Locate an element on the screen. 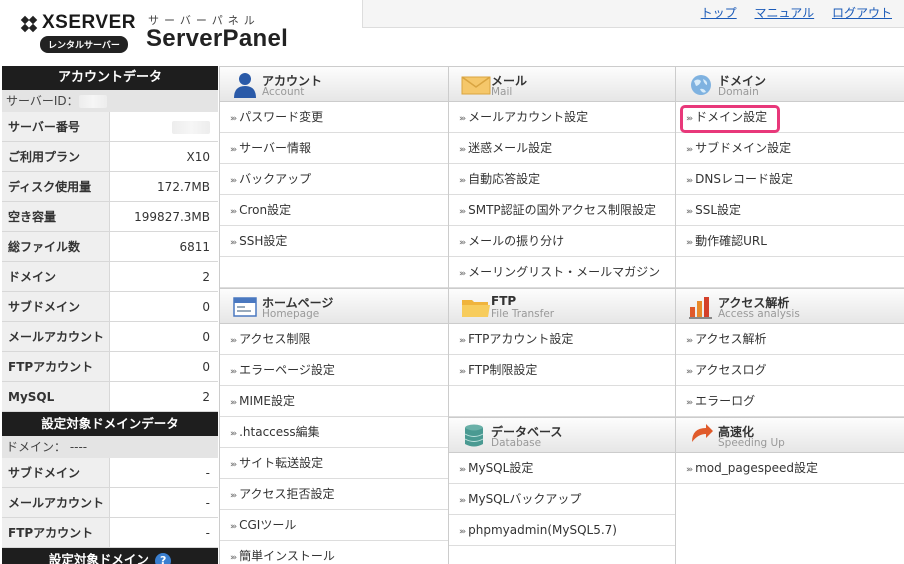 Image resolution: width=904 pixels, height=564 pixels. nav-top-link: トップ is located at coordinates (719, 13).